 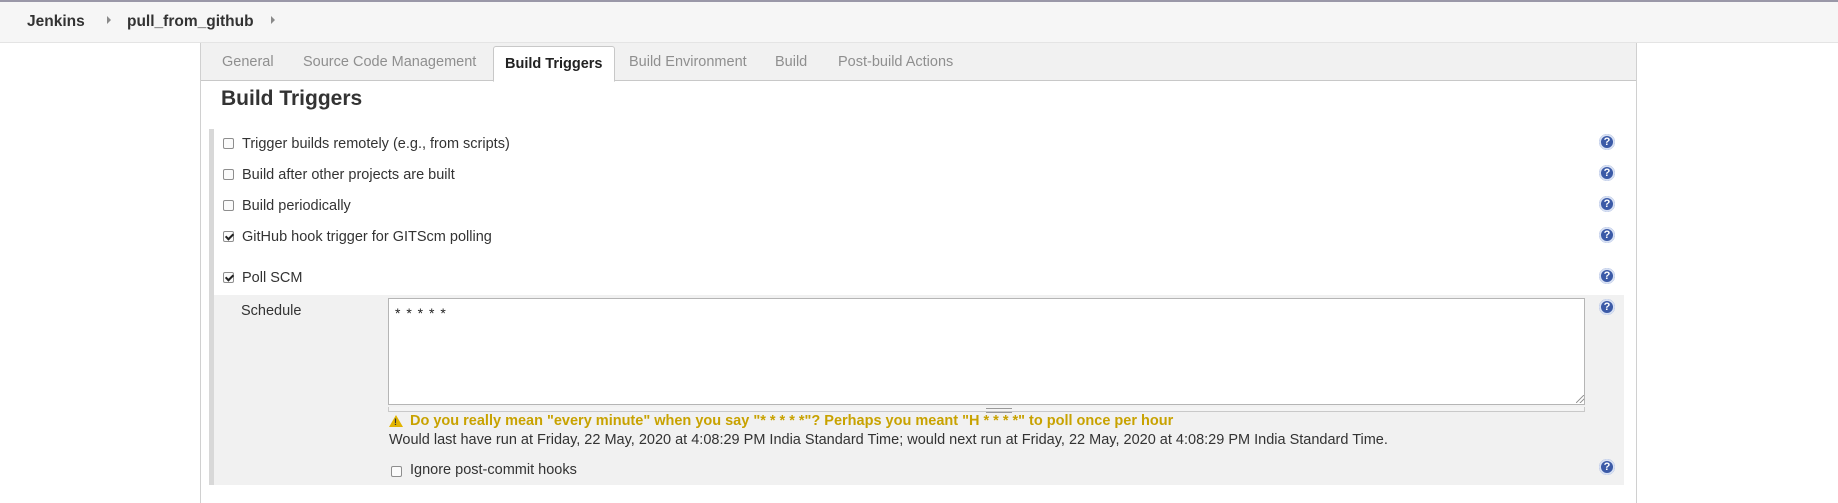 I want to click on ignore-hooks-label: Ignore post-commit hooks, so click(x=493, y=470).